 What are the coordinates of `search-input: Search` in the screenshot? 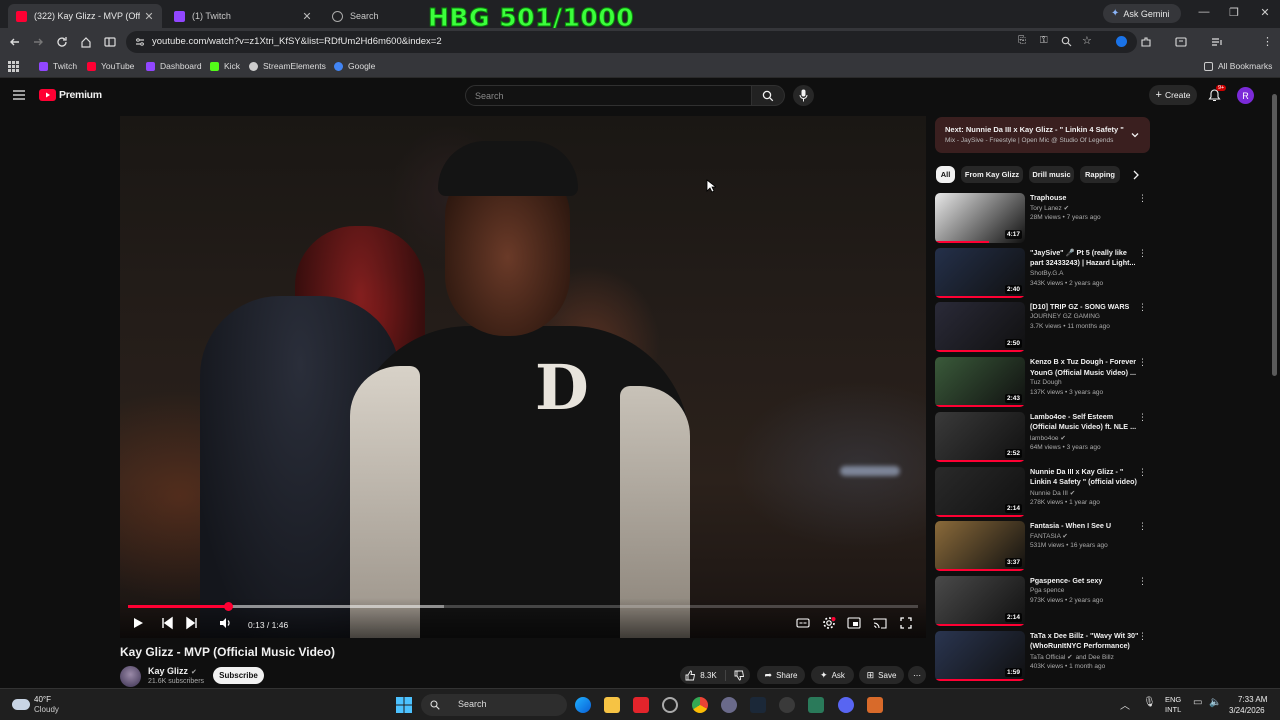 It's located at (608, 95).